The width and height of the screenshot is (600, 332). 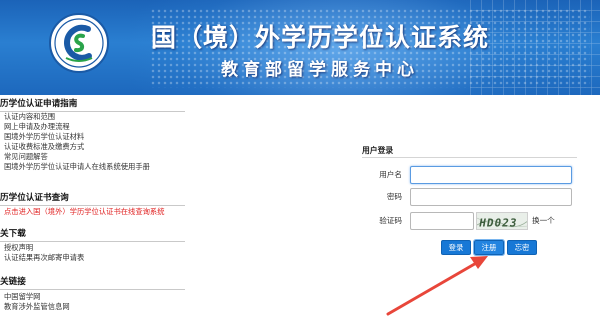 I want to click on center-subtitle: 教育部留学服务中心, so click(x=320, y=70).